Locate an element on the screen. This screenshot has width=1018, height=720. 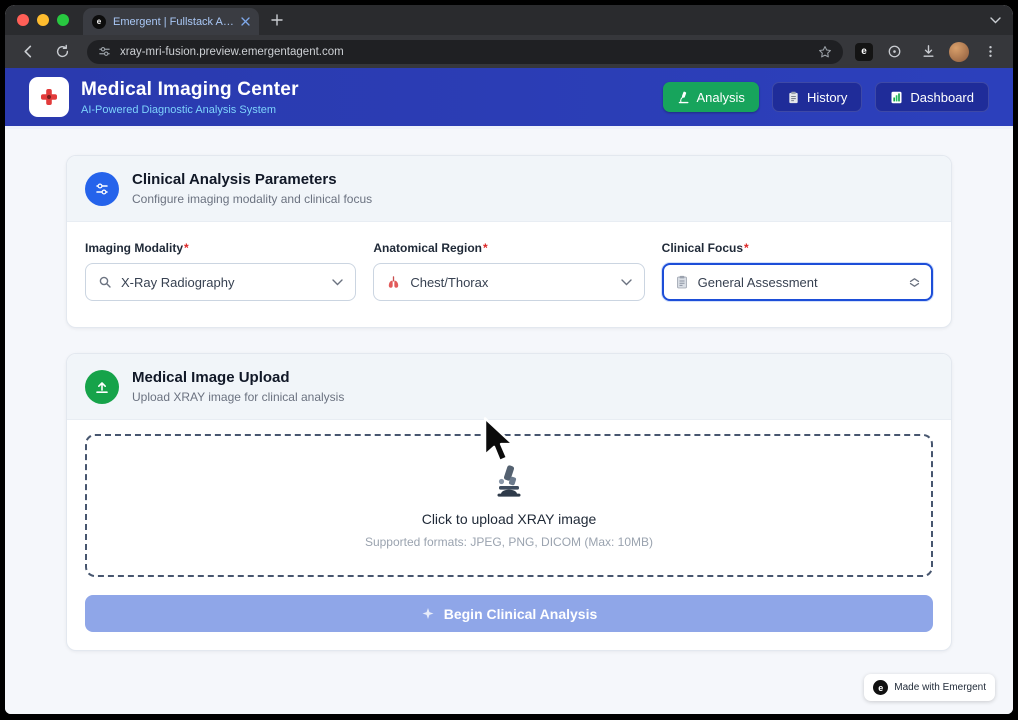
upload-card-subtitle: Upload XRAY image for clinical analysis is located at coordinates (238, 397).